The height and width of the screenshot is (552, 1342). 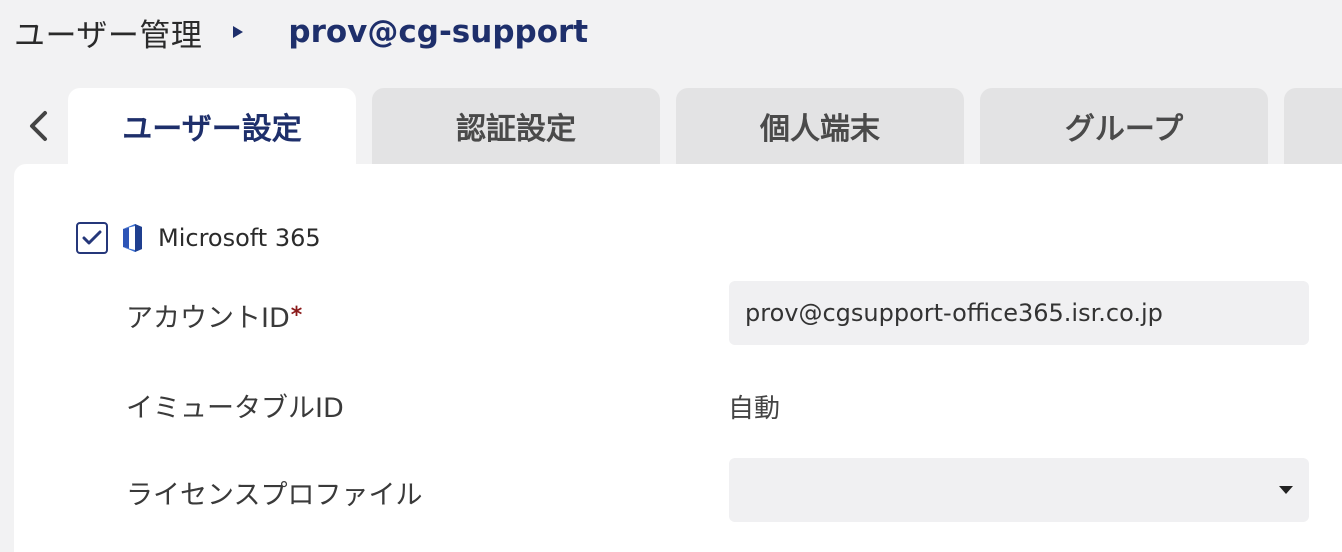 What do you see at coordinates (1313, 126) in the screenshot?
I see `tab-next-partial` at bounding box center [1313, 126].